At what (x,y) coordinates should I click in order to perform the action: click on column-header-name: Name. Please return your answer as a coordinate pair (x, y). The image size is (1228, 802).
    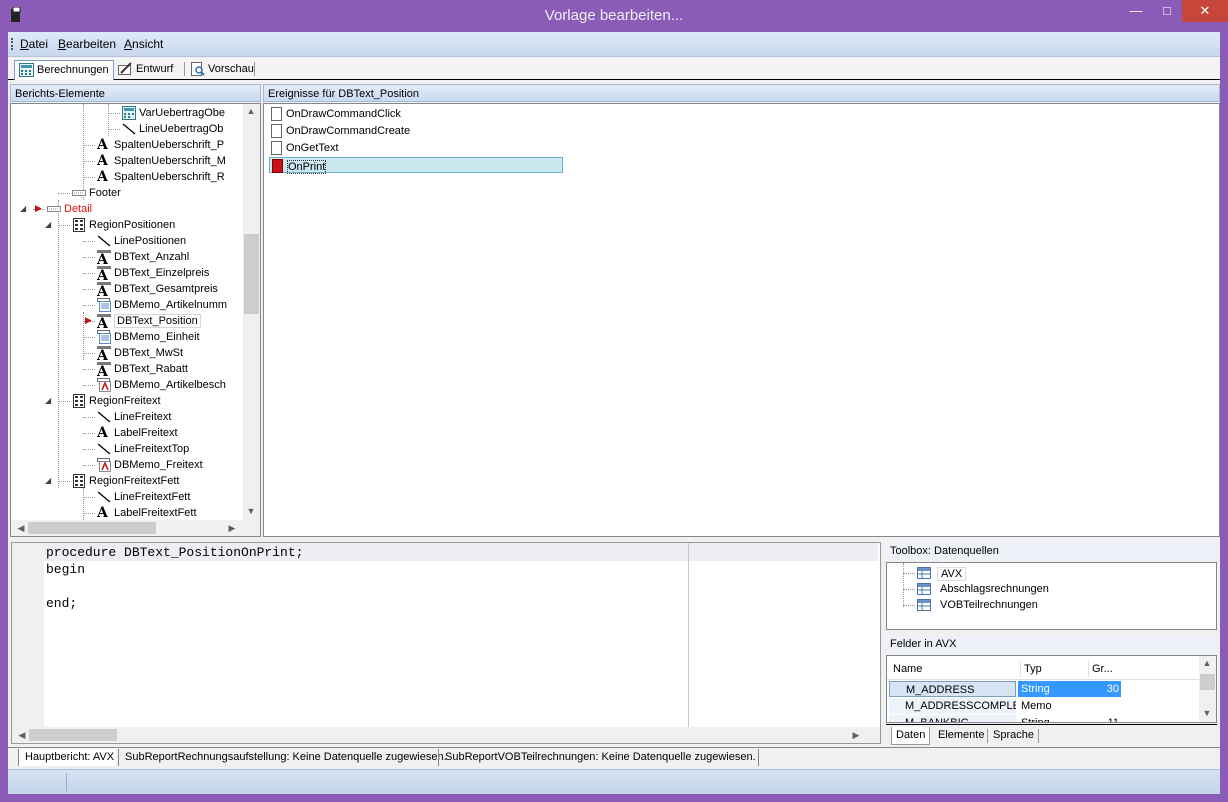
    Looking at the image, I should click on (950, 669).